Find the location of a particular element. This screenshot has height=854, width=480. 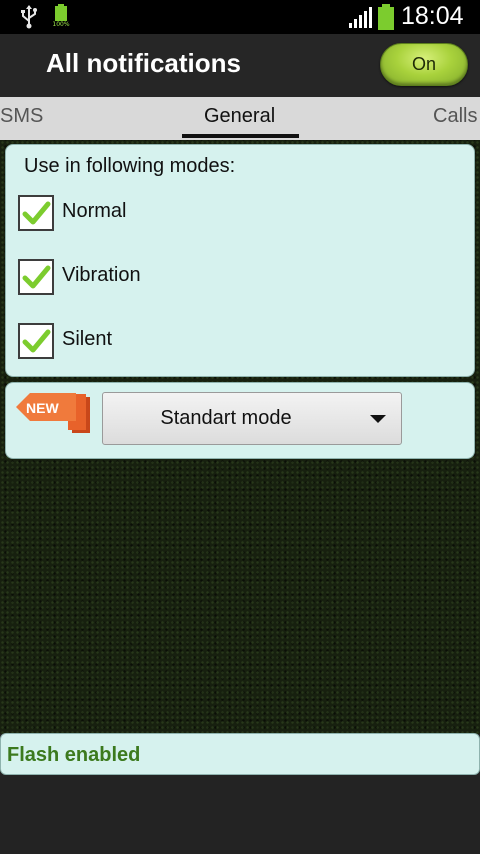

chevron-down-icon is located at coordinates (378, 419).